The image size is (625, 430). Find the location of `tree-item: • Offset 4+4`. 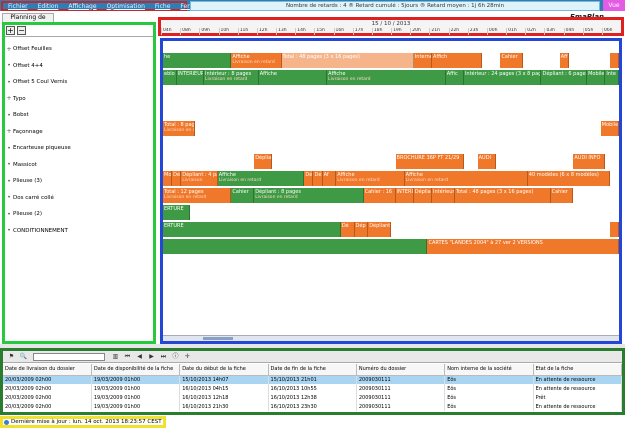

tree-item: • Offset 4+4 is located at coordinates (79, 66).